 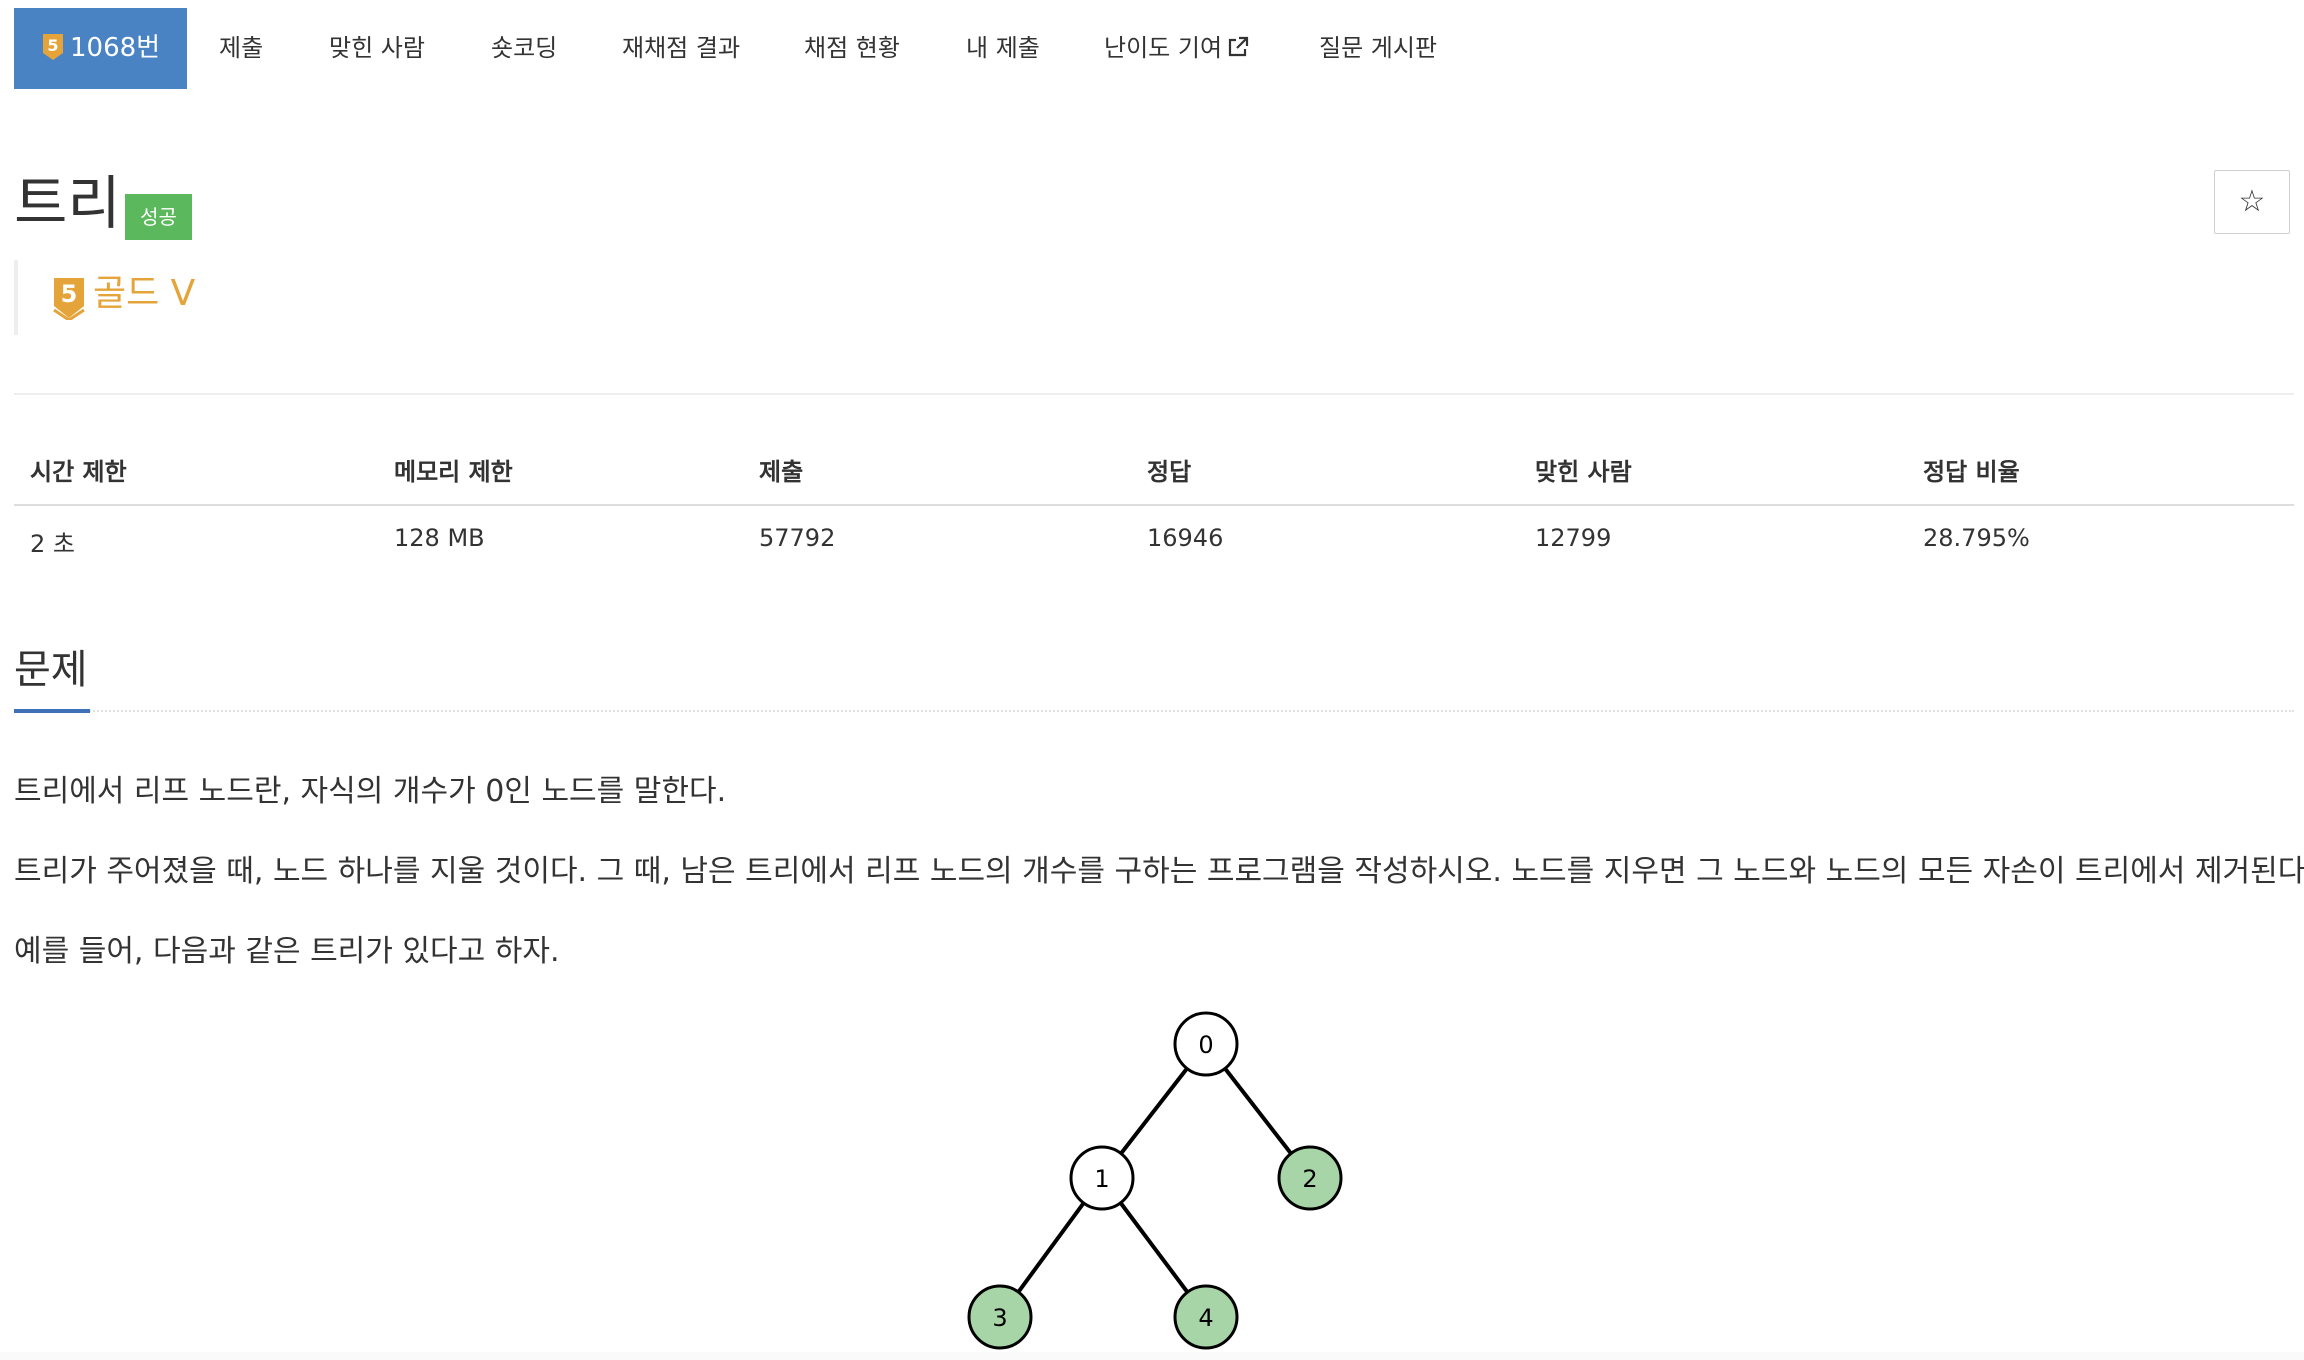 I want to click on tab-difficulty-contribution: 난이도 기여, so click(x=1177, y=48).